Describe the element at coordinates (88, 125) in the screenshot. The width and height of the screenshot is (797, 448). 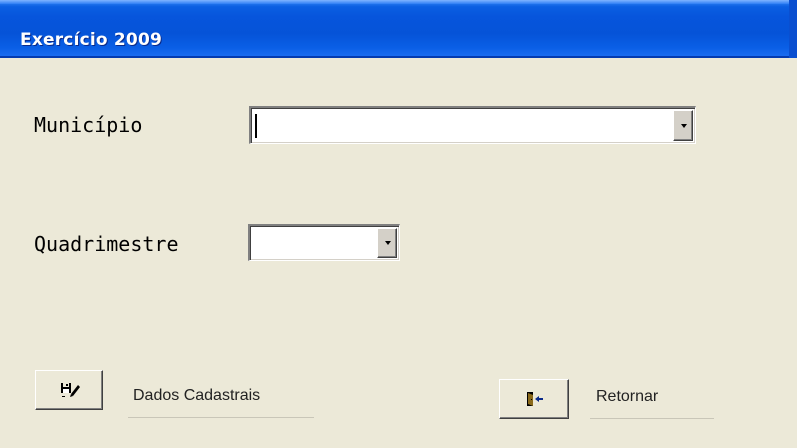
I see `municipio-label: Município` at that location.